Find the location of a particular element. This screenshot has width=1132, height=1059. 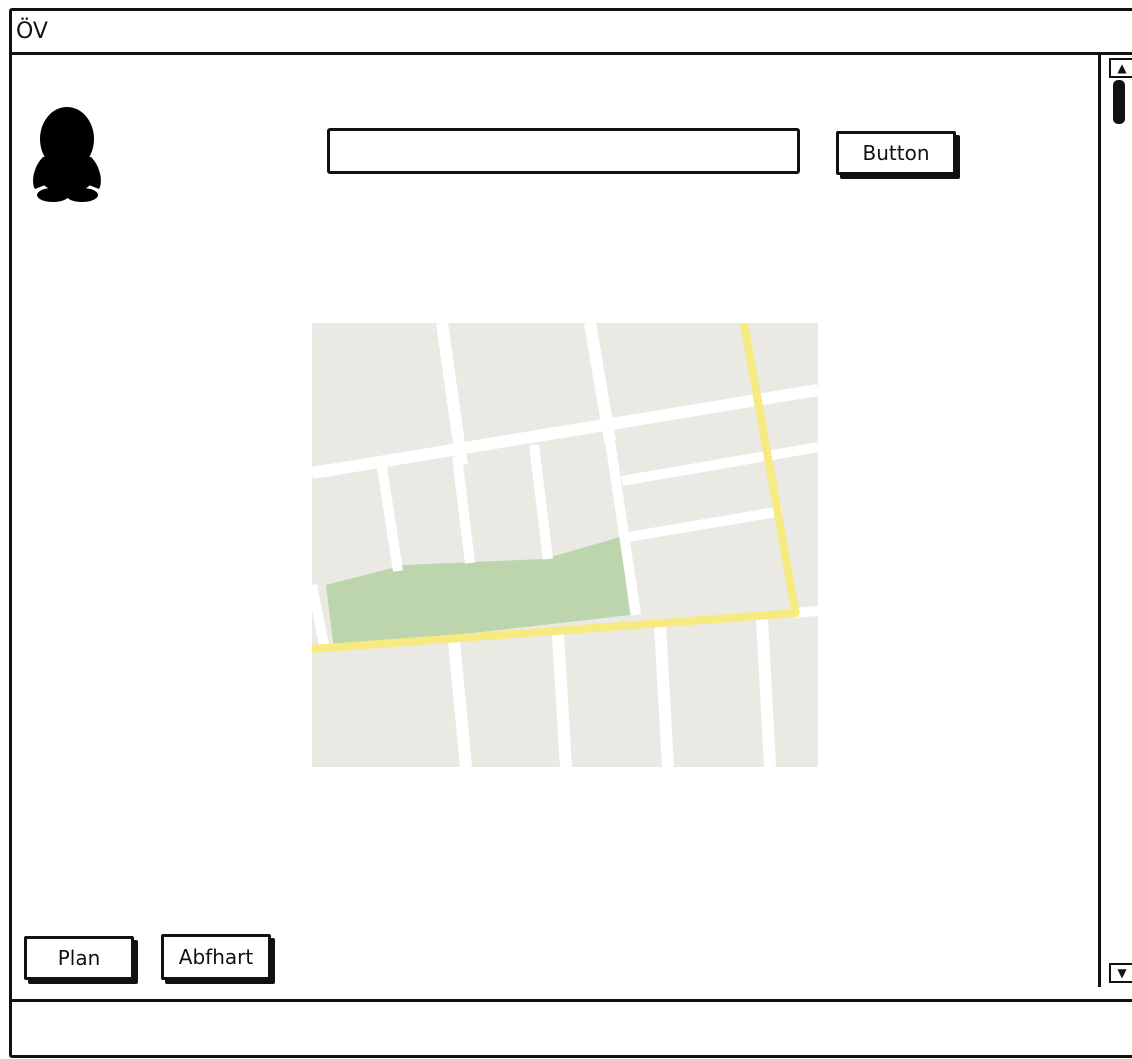

plan-button: Plan is located at coordinates (79, 958).